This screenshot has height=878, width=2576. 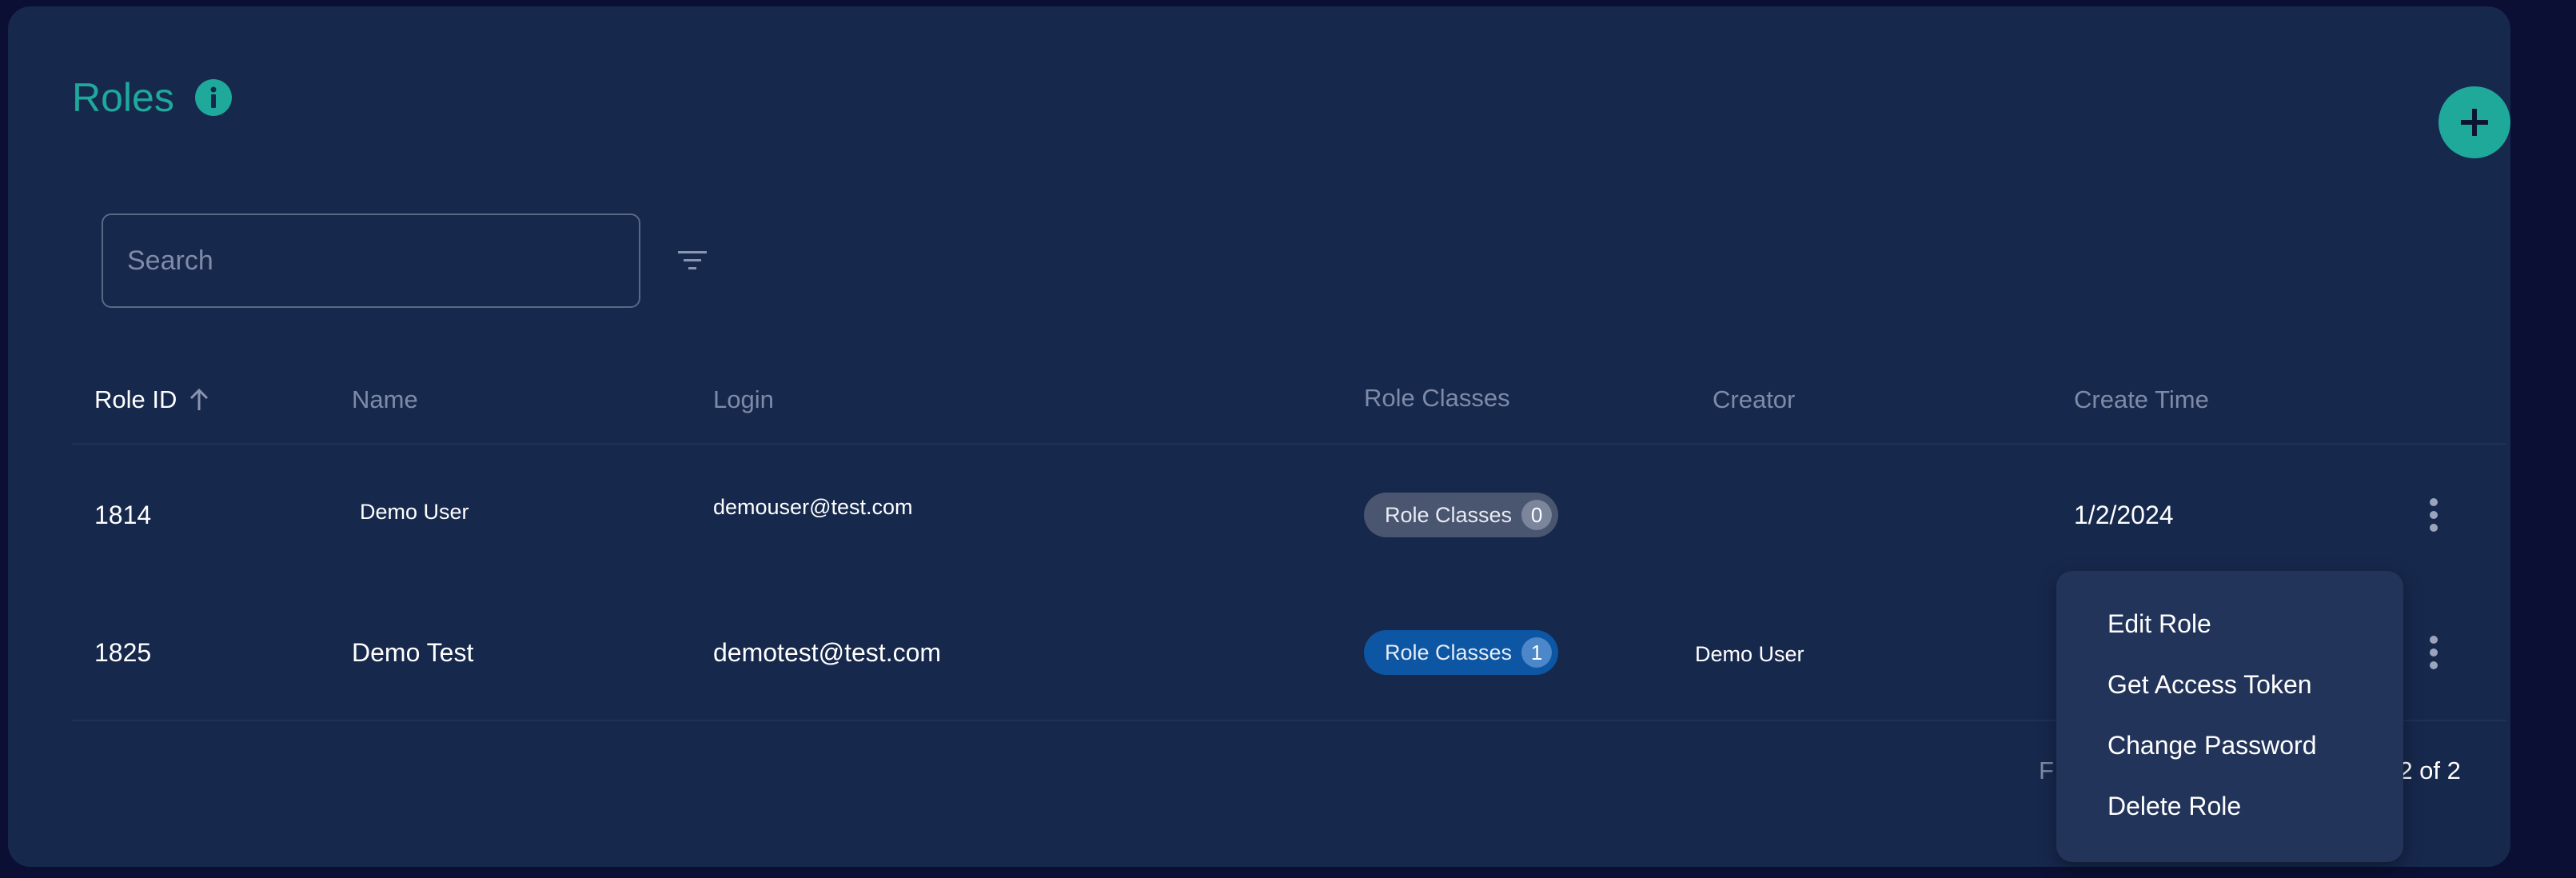 I want to click on cell-name: Demo User, so click(x=414, y=512).